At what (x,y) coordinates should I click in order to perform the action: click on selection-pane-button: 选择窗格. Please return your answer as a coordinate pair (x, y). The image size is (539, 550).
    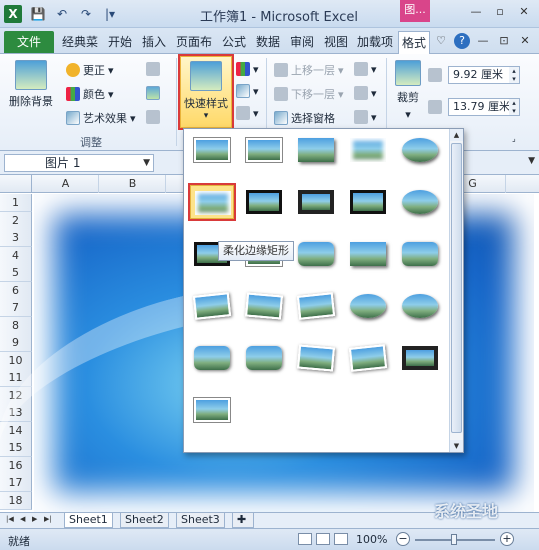
    Looking at the image, I should click on (304, 118).